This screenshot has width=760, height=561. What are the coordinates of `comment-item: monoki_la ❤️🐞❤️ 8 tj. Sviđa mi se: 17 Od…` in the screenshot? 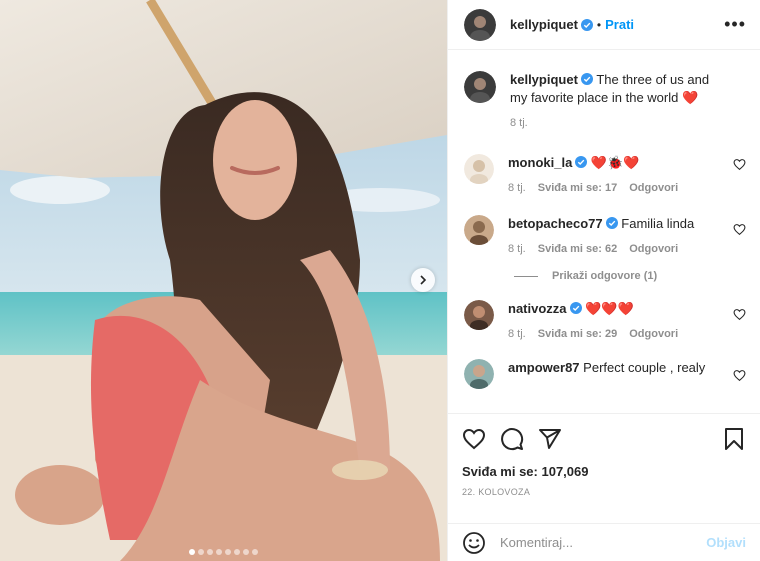 It's located at (605, 164).